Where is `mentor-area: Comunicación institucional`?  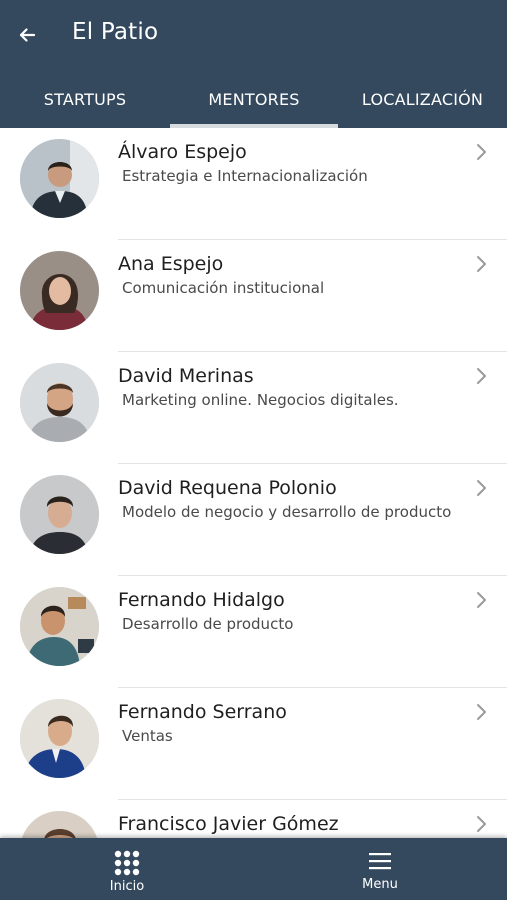 mentor-area: Comunicación institucional is located at coordinates (223, 288).